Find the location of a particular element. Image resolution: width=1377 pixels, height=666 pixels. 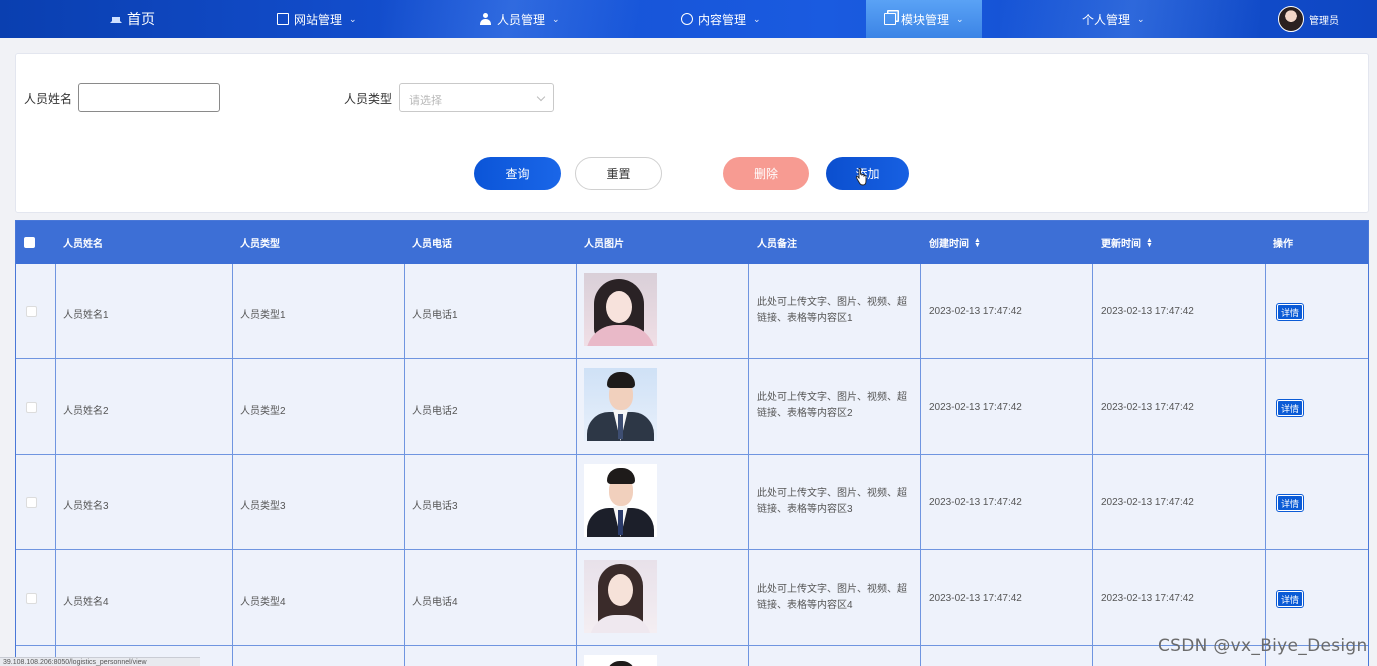

cell-note: 此处可上传文字、图片、视频、超链接、表格等内容区4 is located at coordinates (832, 597).